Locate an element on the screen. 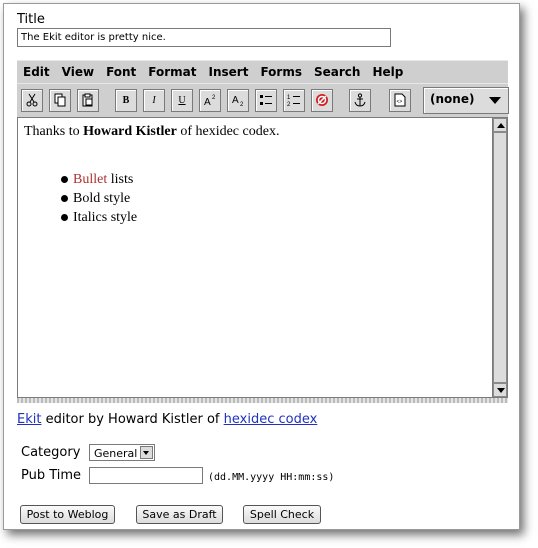 The height and width of the screenshot is (548, 538). credit-text: editor by Howard Kistler of is located at coordinates (132, 419).